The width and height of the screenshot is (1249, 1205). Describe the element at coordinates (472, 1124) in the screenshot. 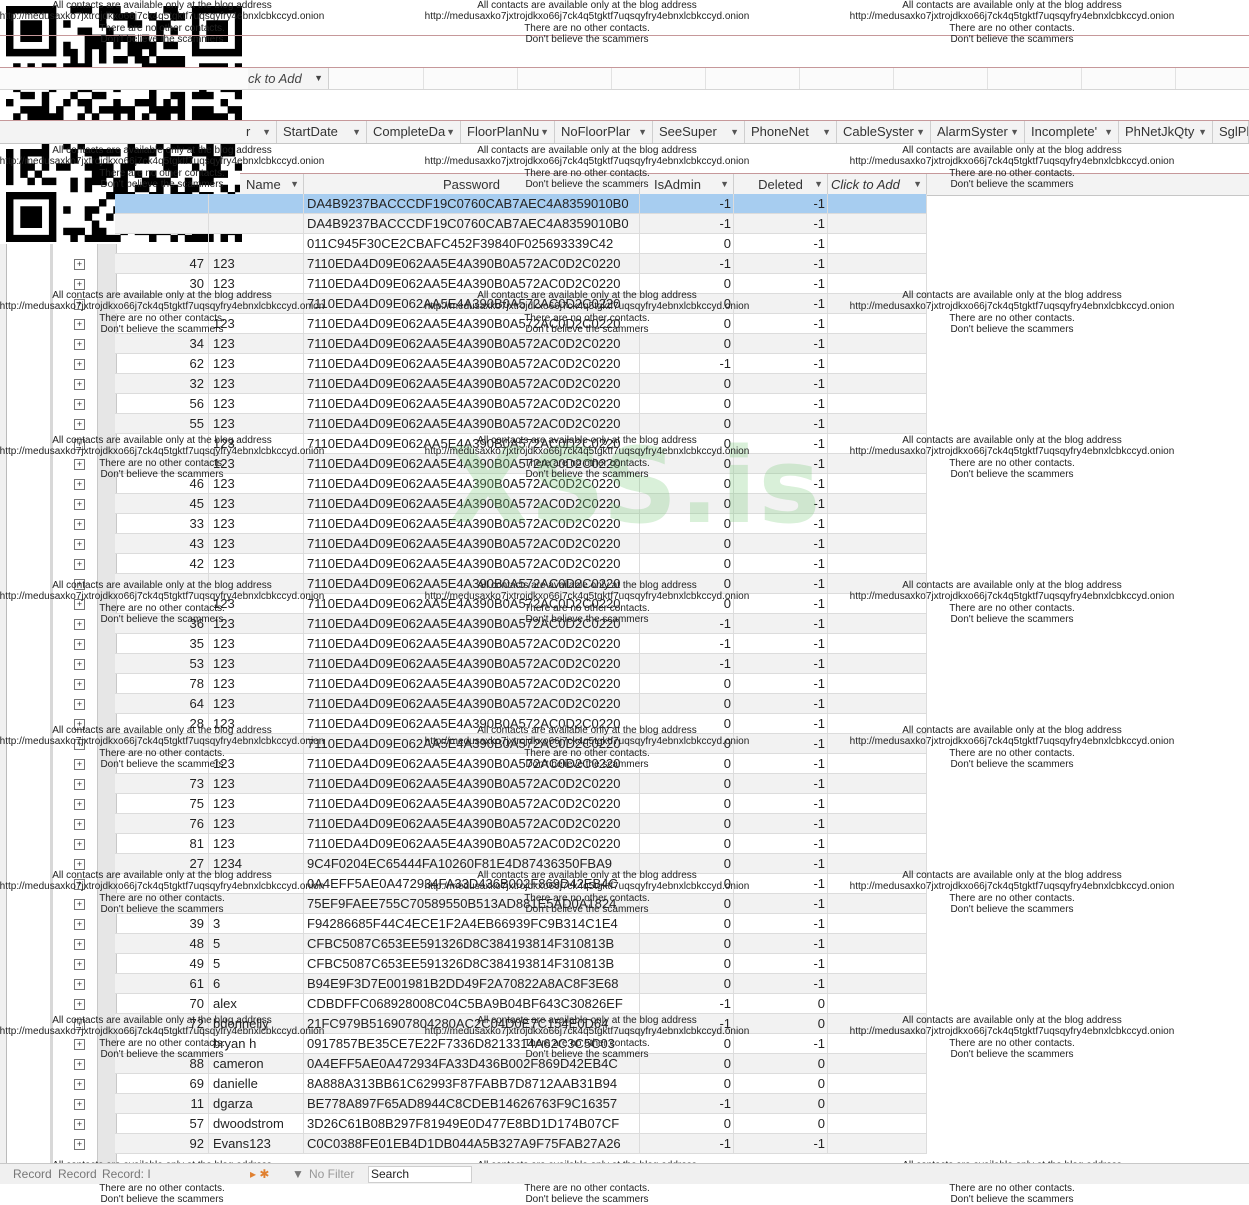

I see `password-hash-cell: 3D26C61B08B297F81949E0D477E8BD1D174B07CF` at that location.